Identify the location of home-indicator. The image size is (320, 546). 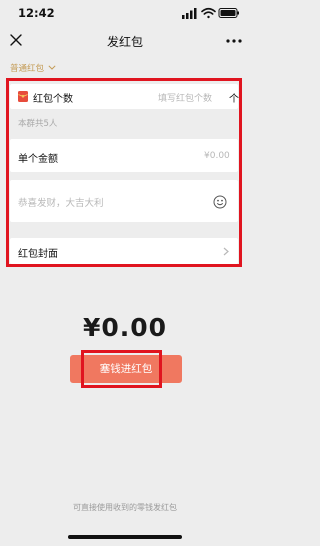
(125, 537).